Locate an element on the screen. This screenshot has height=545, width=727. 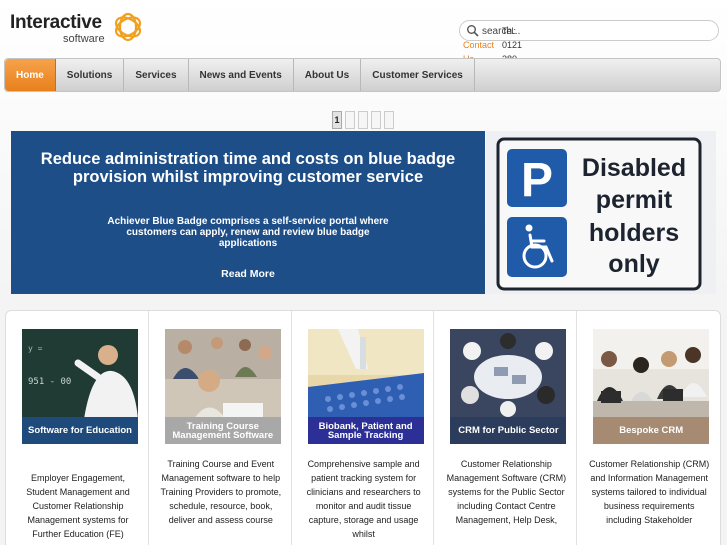
education-photo: 951 - 00 y = Software for Education is located at coordinates (80, 386).